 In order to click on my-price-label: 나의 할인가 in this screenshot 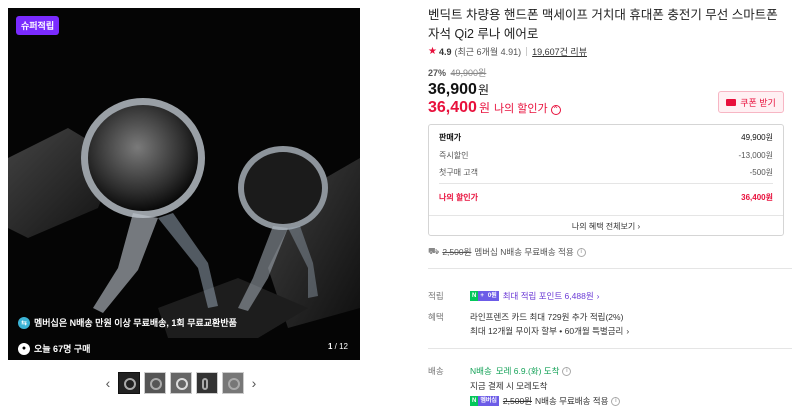, I will do `click(520, 109)`.